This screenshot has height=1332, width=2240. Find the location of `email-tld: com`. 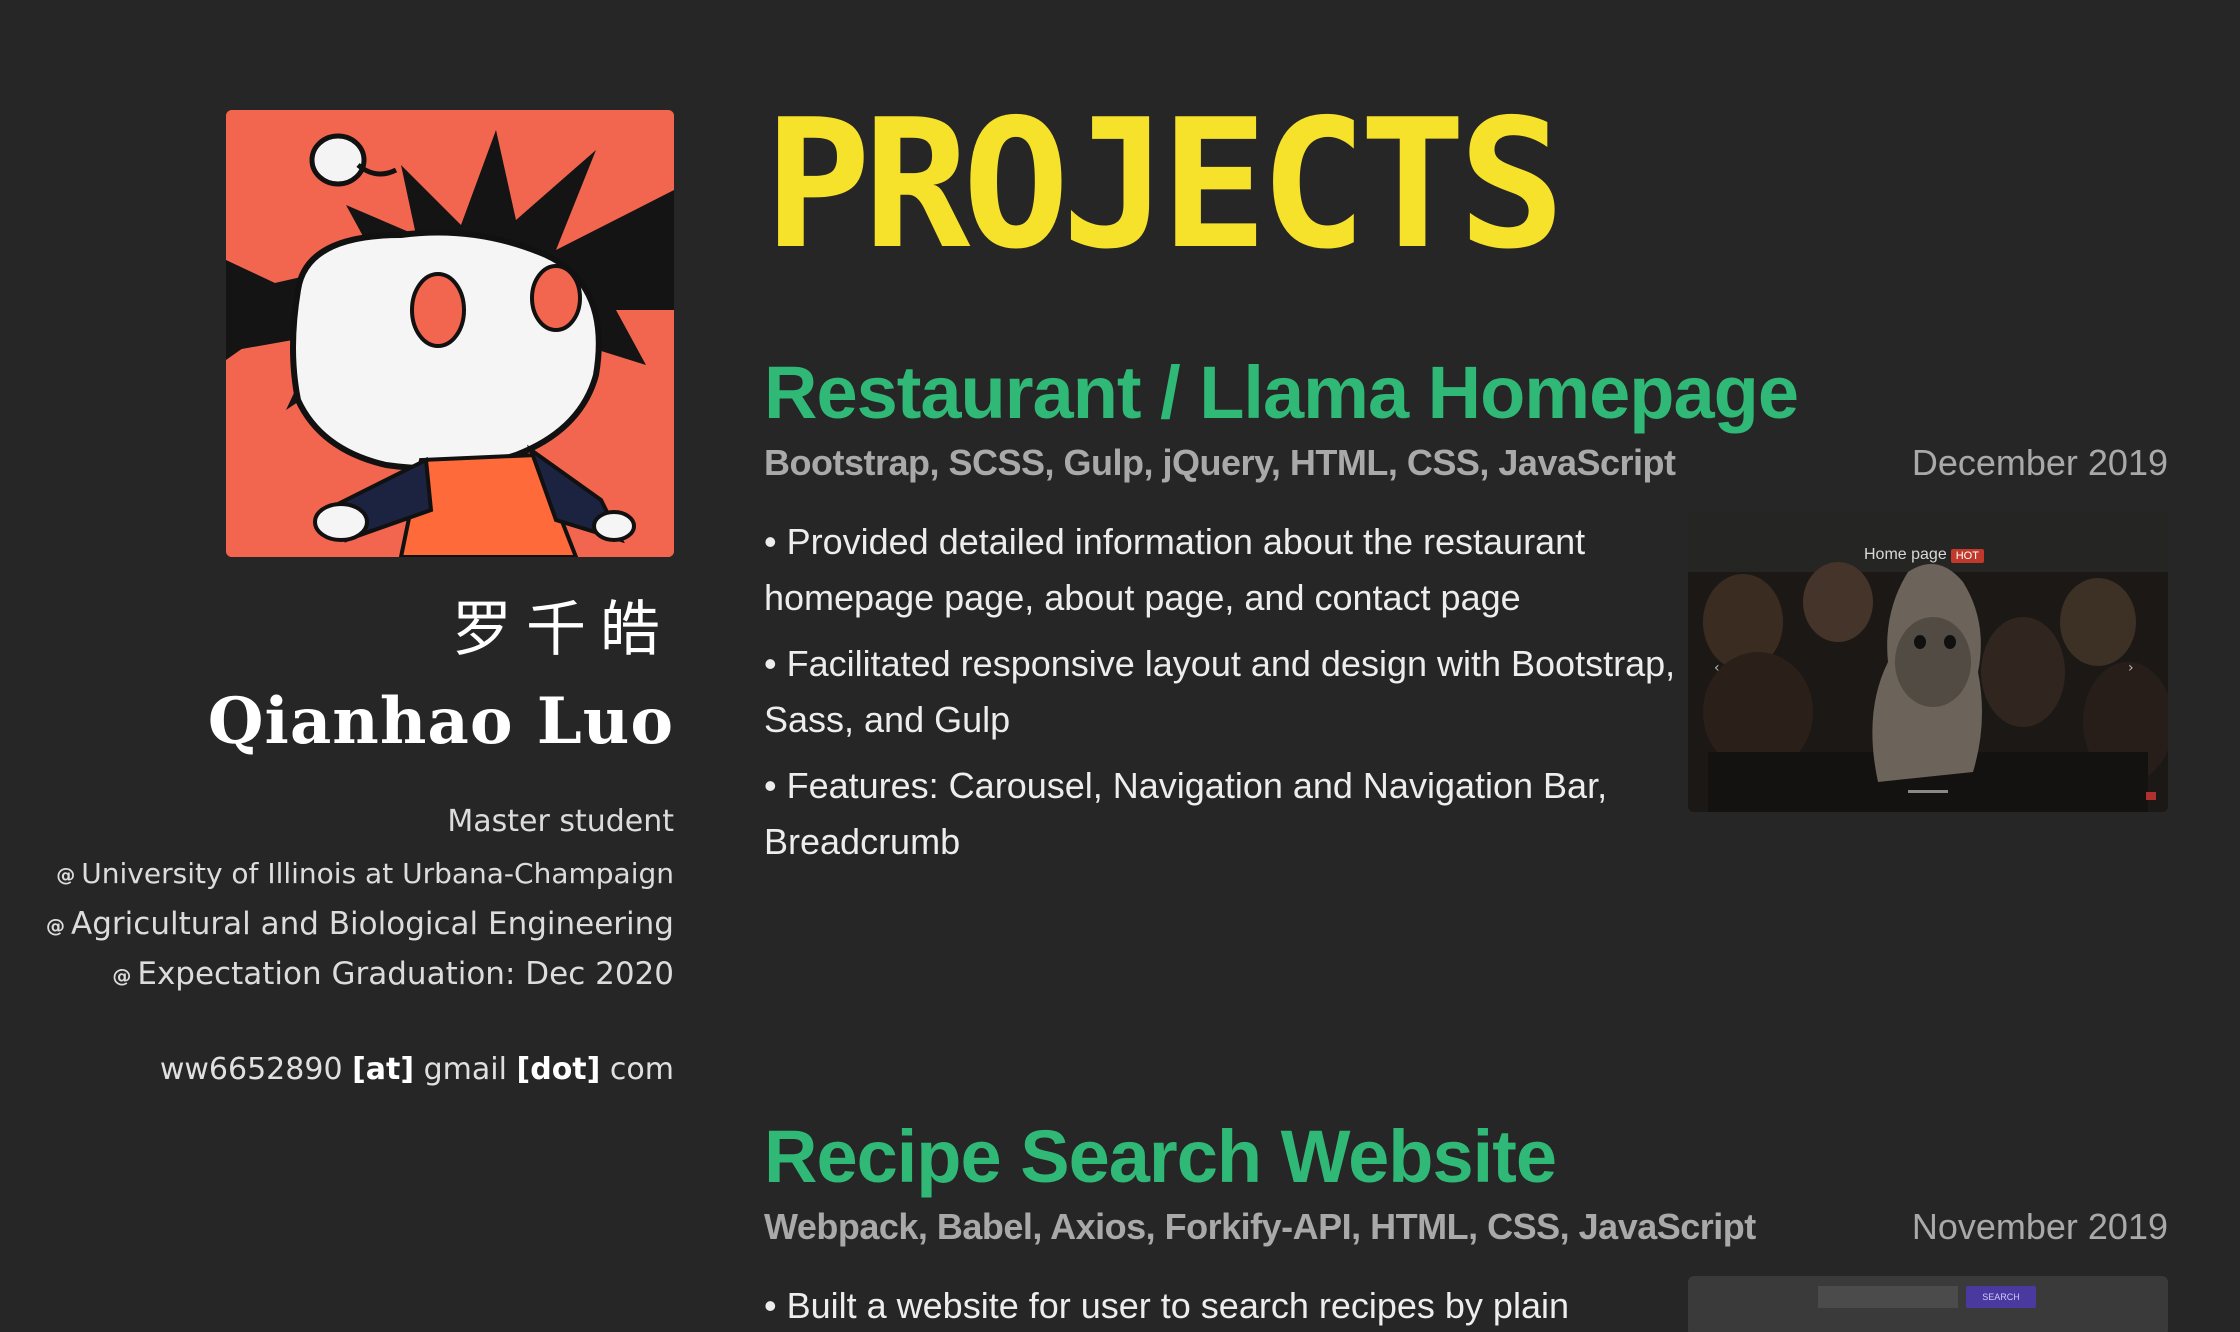

email-tld: com is located at coordinates (641, 1069).